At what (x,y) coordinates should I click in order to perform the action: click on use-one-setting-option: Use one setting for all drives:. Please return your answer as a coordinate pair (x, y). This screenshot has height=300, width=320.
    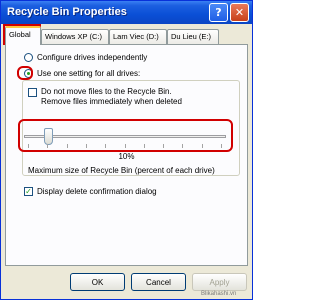
    Looking at the image, I should click on (82, 73).